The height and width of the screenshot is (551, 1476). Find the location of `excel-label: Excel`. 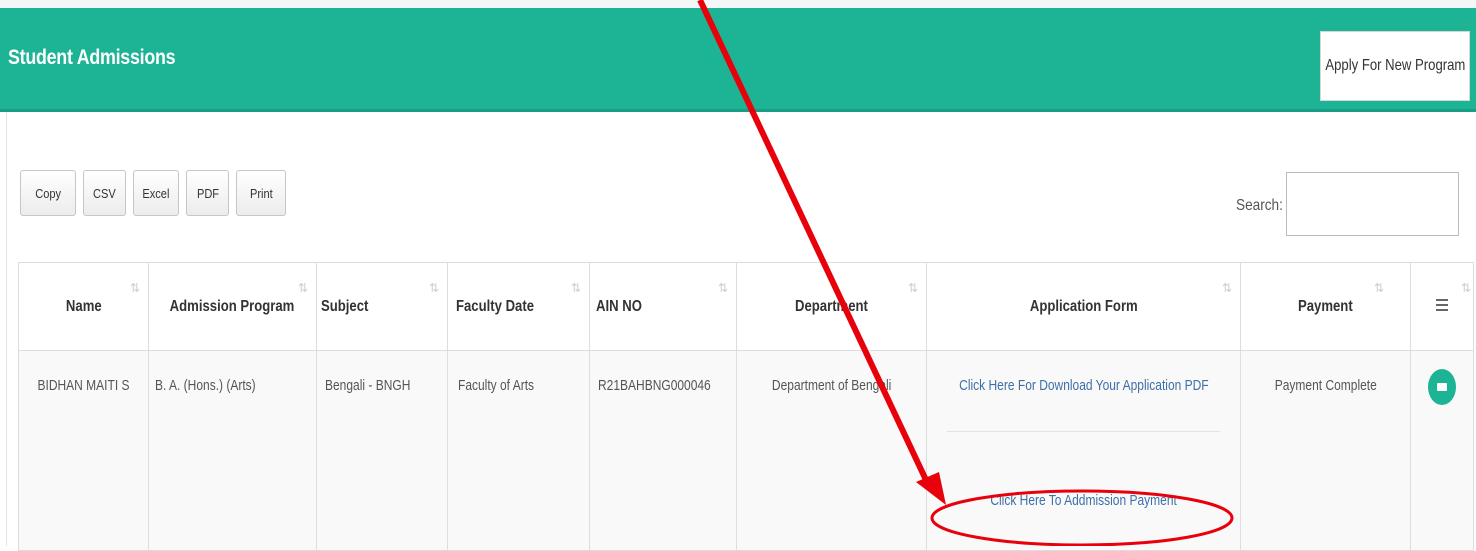

excel-label: Excel is located at coordinates (156, 193).